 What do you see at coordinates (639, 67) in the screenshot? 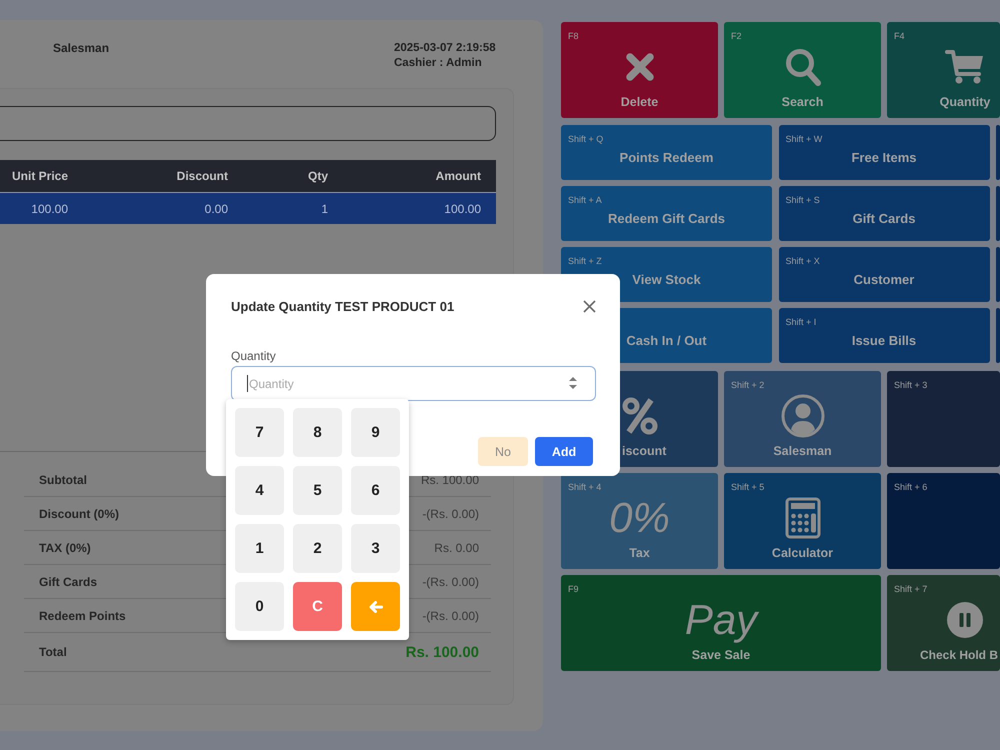
I see `x-mark-icon` at bounding box center [639, 67].